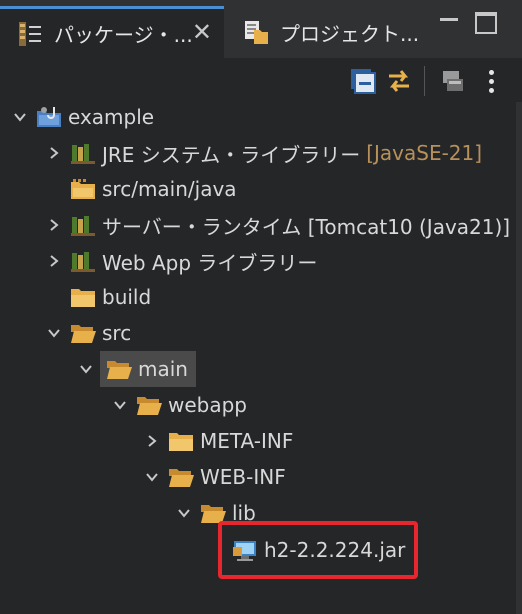 The width and height of the screenshot is (522, 614). What do you see at coordinates (169, 189) in the screenshot?
I see `tree-item-label: src/main/java` at bounding box center [169, 189].